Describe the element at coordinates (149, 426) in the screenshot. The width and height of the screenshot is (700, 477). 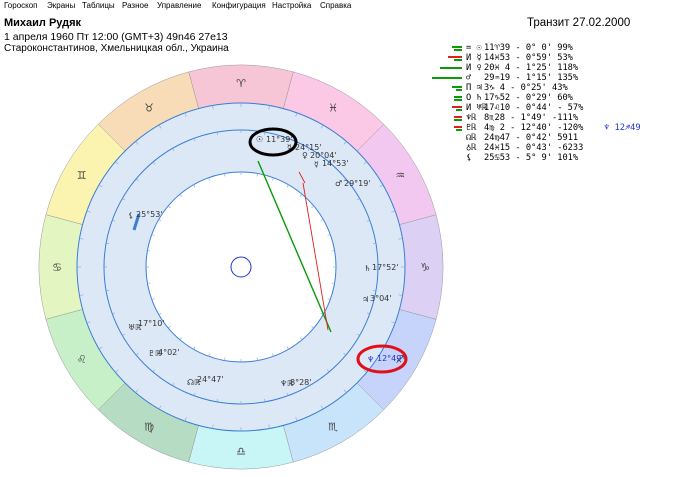
I see `virgo-icon: ♍` at that location.